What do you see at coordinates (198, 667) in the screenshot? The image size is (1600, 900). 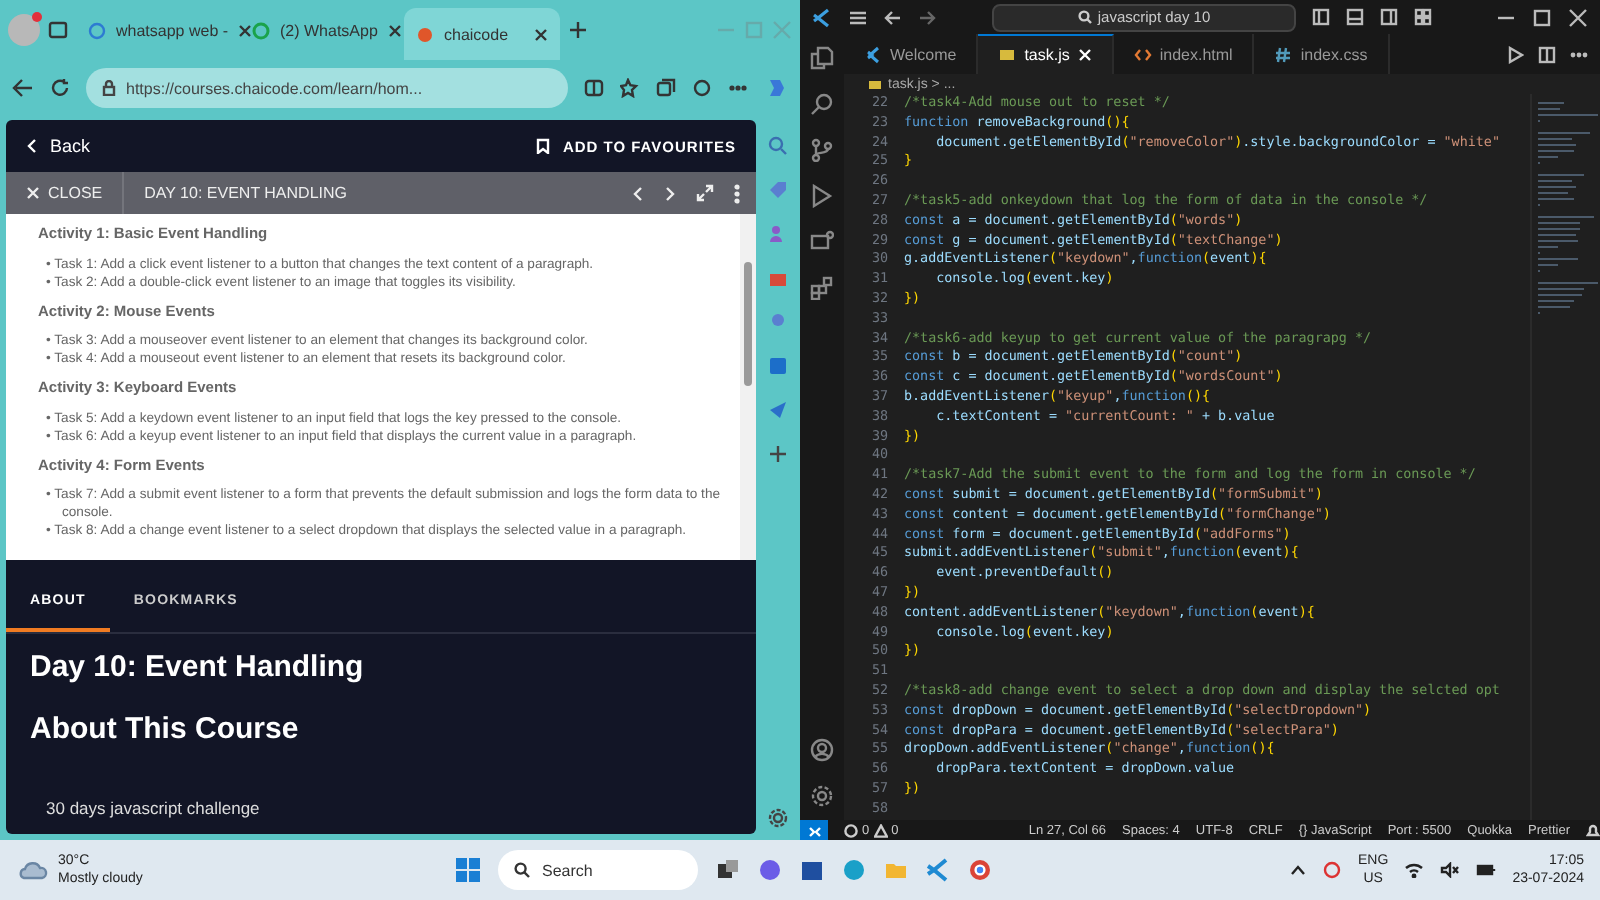 I see `lesson-heading: Day 10: Event Handling` at bounding box center [198, 667].